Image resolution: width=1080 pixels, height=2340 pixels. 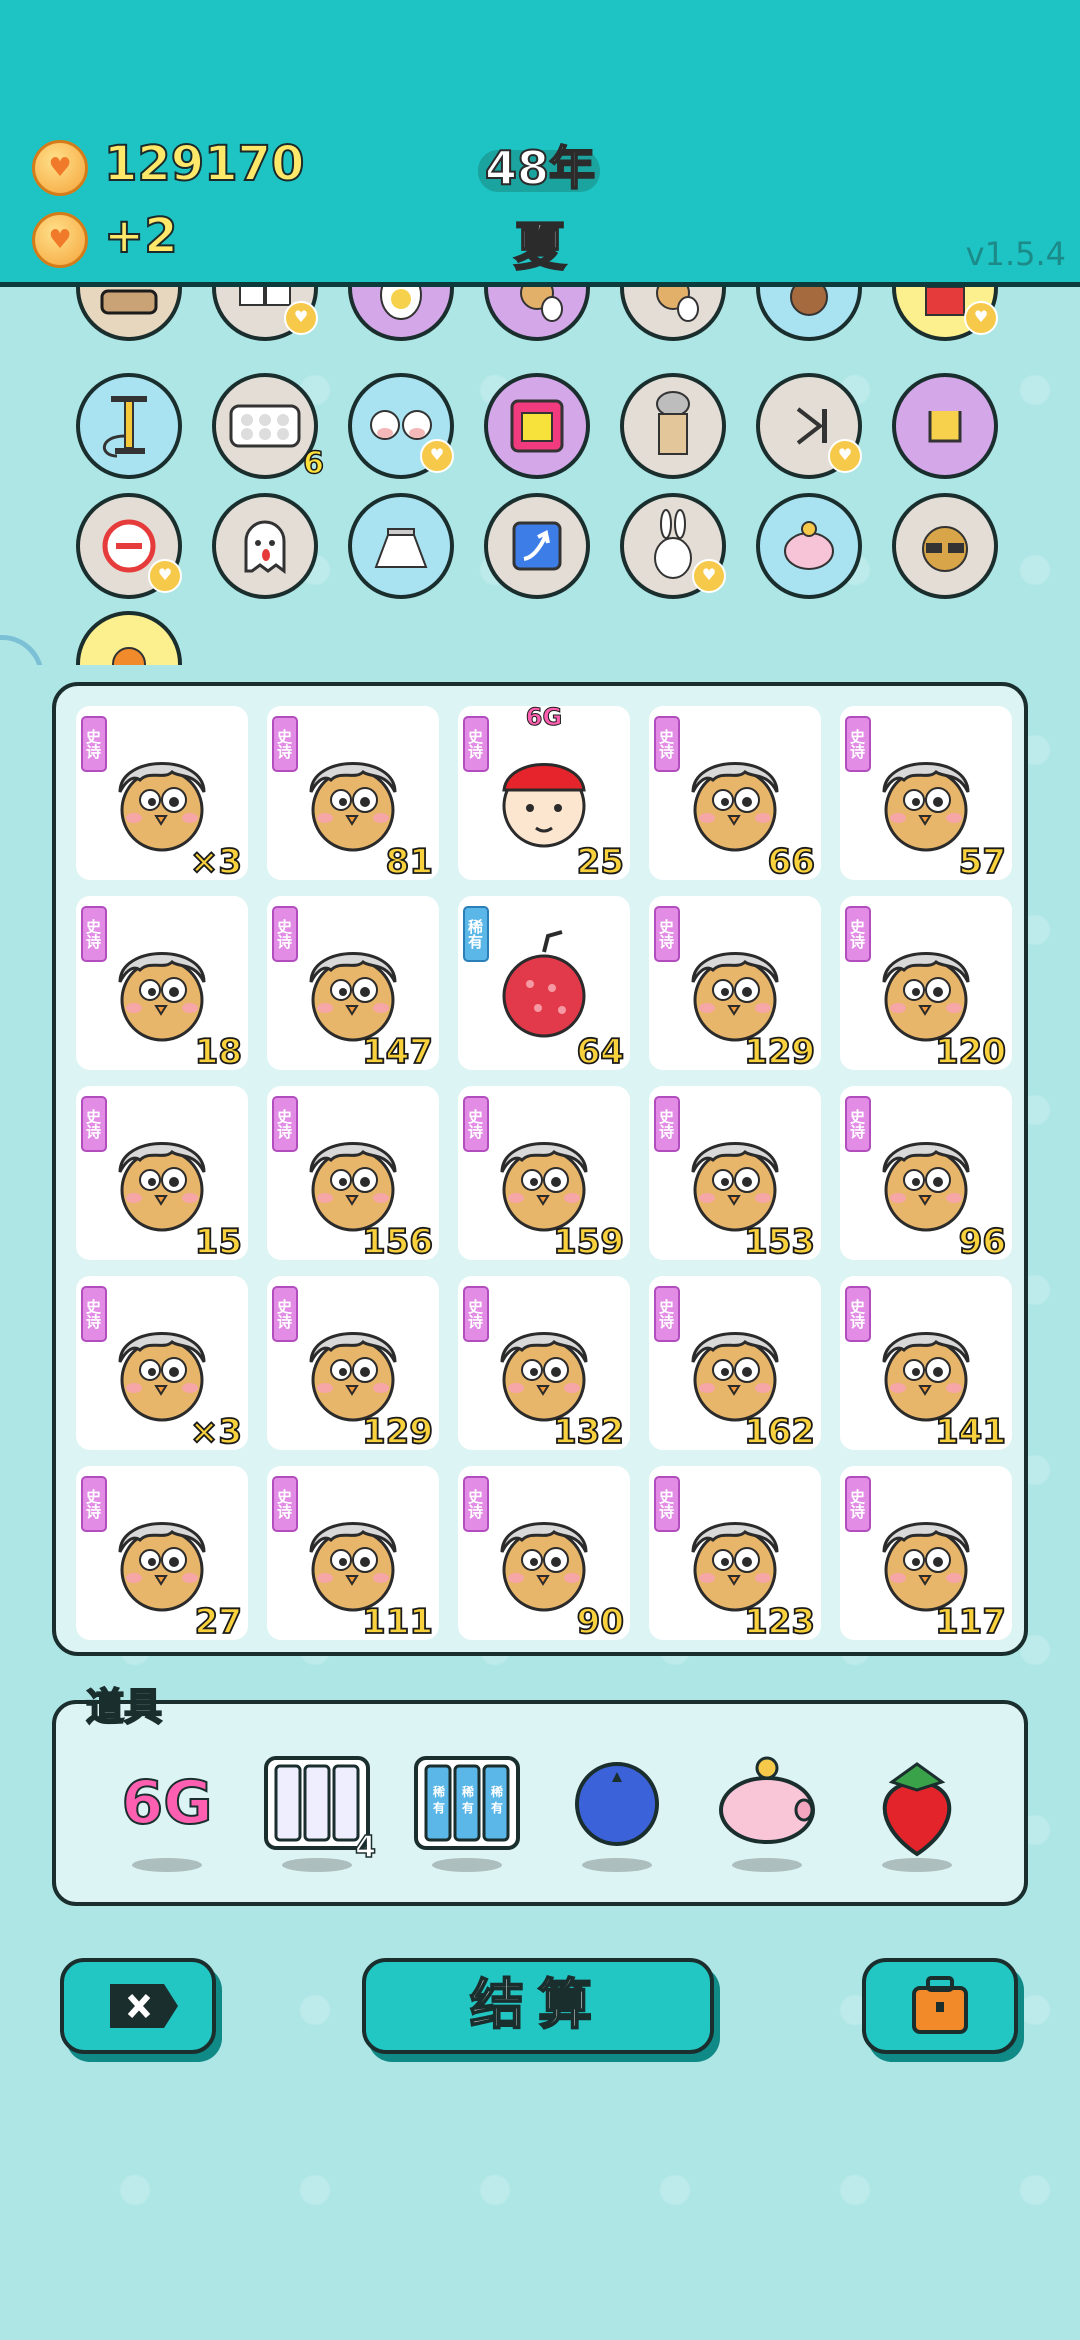 What do you see at coordinates (60, 168) in the screenshot?
I see `coin-icon` at bounding box center [60, 168].